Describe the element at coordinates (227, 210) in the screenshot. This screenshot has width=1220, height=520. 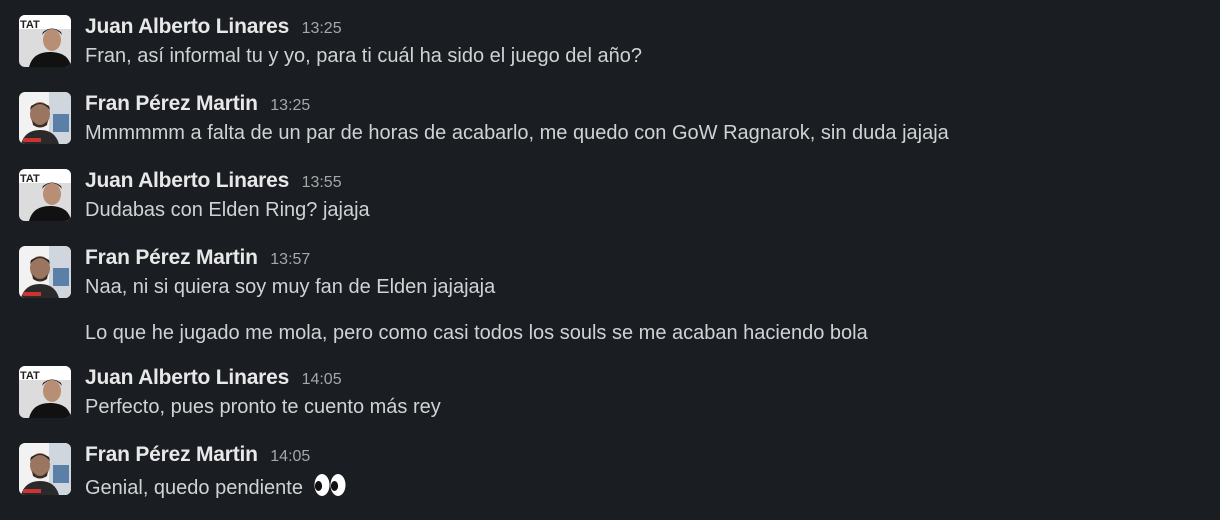
I see `message-text: Dudabas con Elden Ring? jajaja` at that location.